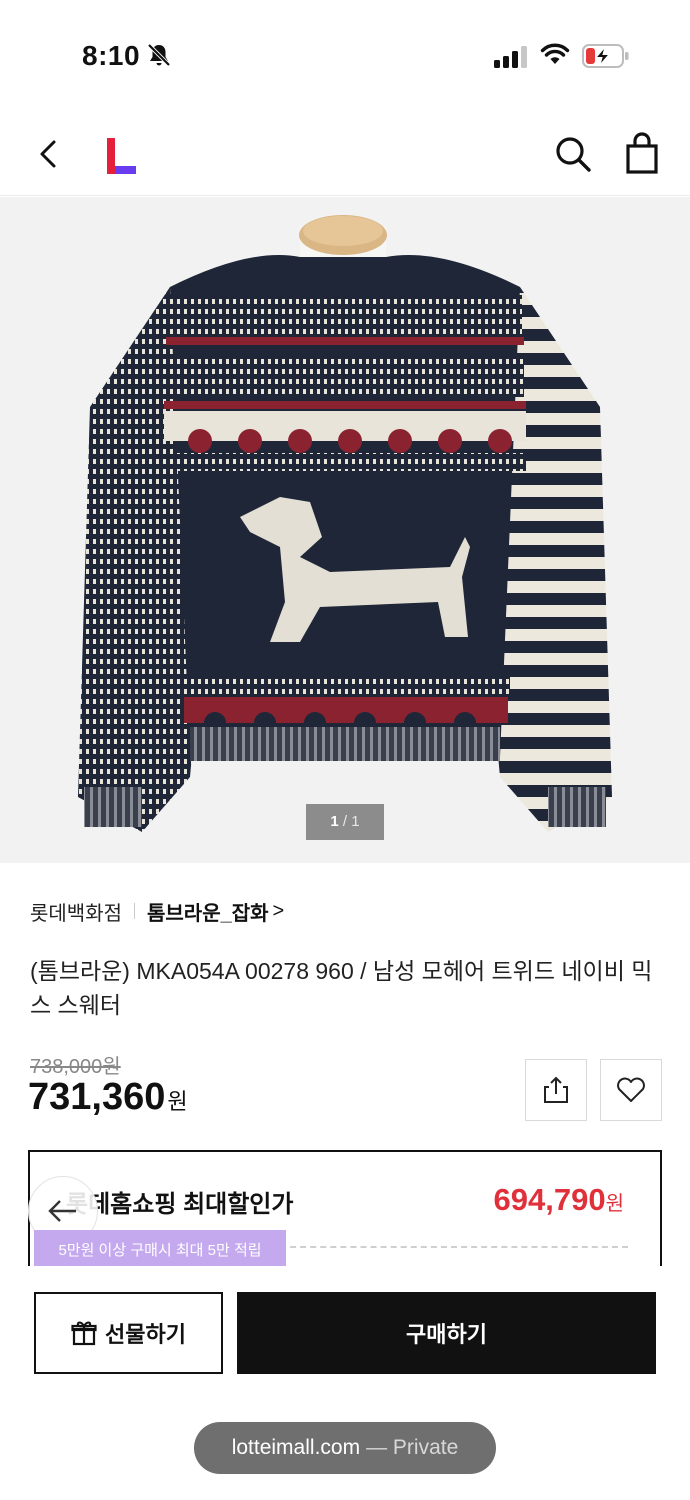  What do you see at coordinates (549, 1199) in the screenshot?
I see `promo-price-value: 694,790` at bounding box center [549, 1199].